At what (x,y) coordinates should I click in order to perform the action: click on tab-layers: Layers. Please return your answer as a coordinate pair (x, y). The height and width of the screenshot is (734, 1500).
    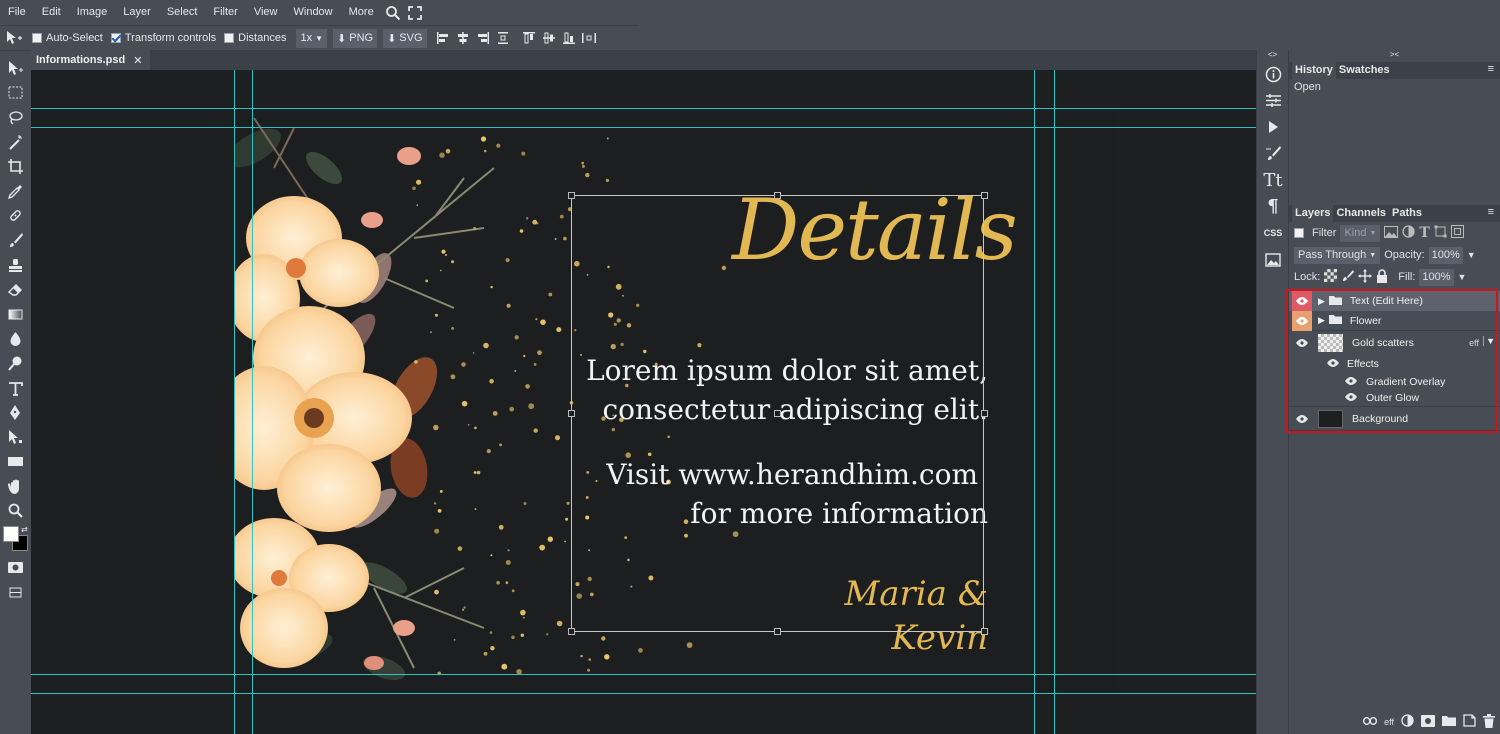
    Looking at the image, I should click on (1313, 213).